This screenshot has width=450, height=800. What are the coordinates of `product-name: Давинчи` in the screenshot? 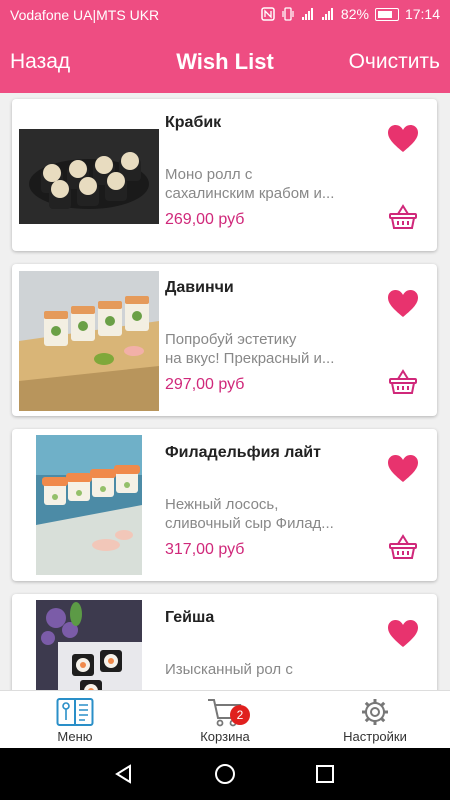 It's located at (199, 287).